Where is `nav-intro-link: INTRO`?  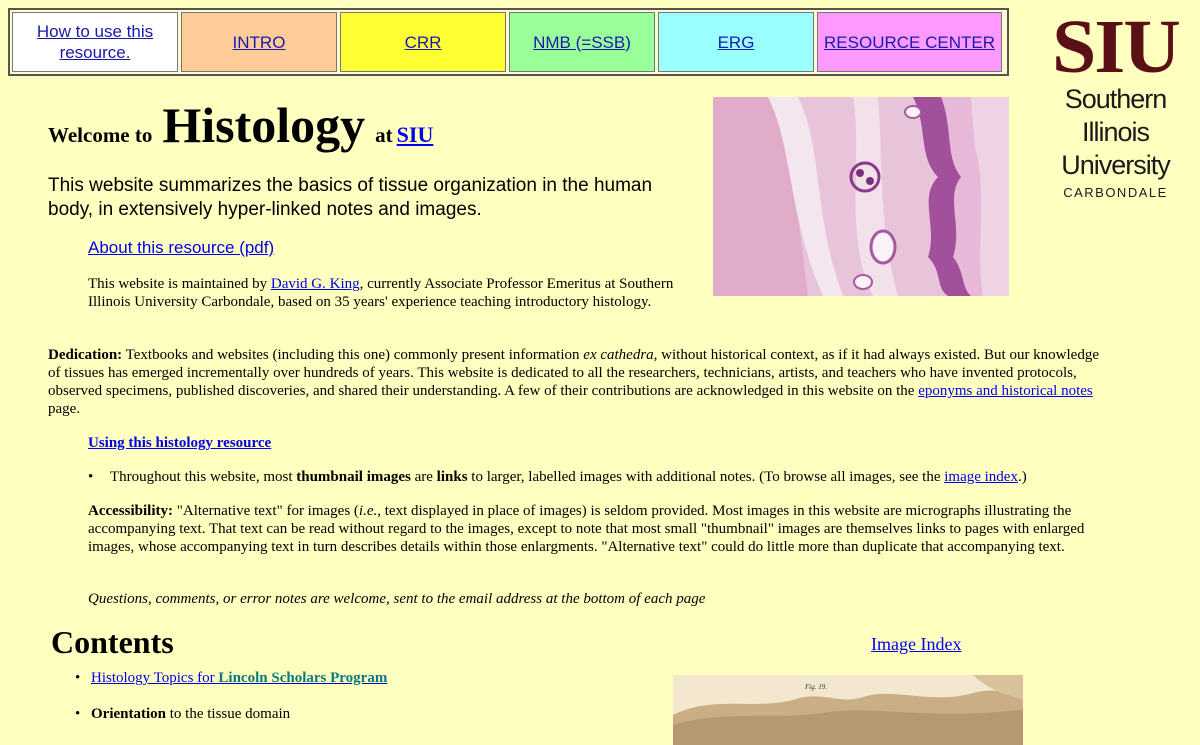 nav-intro-link: INTRO is located at coordinates (259, 42).